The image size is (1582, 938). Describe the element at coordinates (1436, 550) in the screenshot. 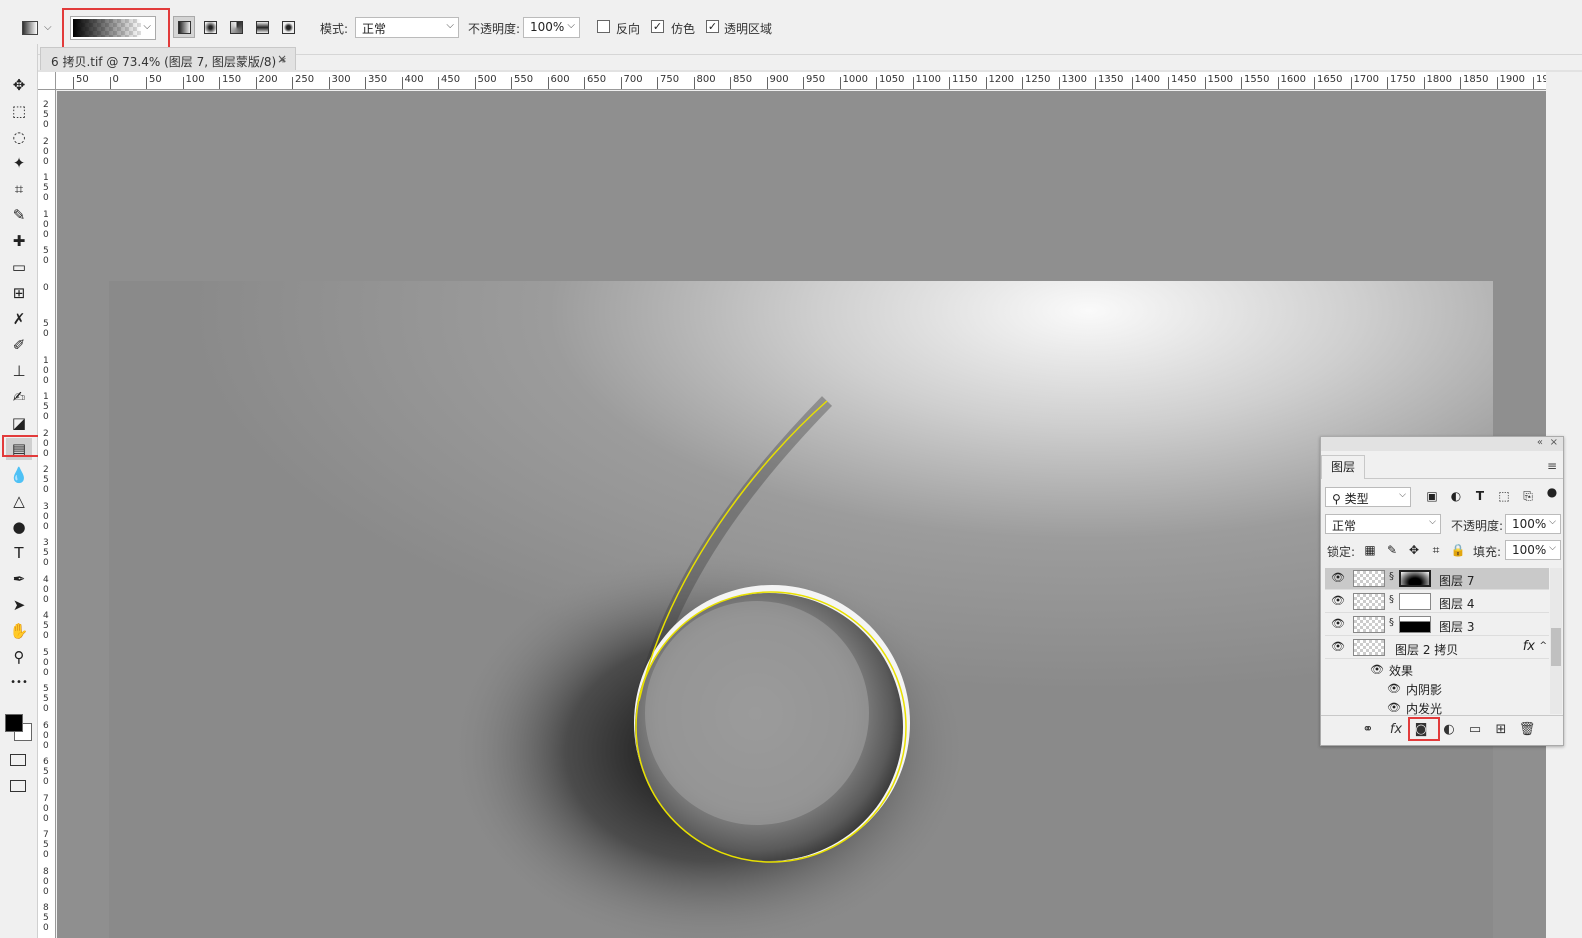

I see `lock-artboard-icon: ⌗` at that location.